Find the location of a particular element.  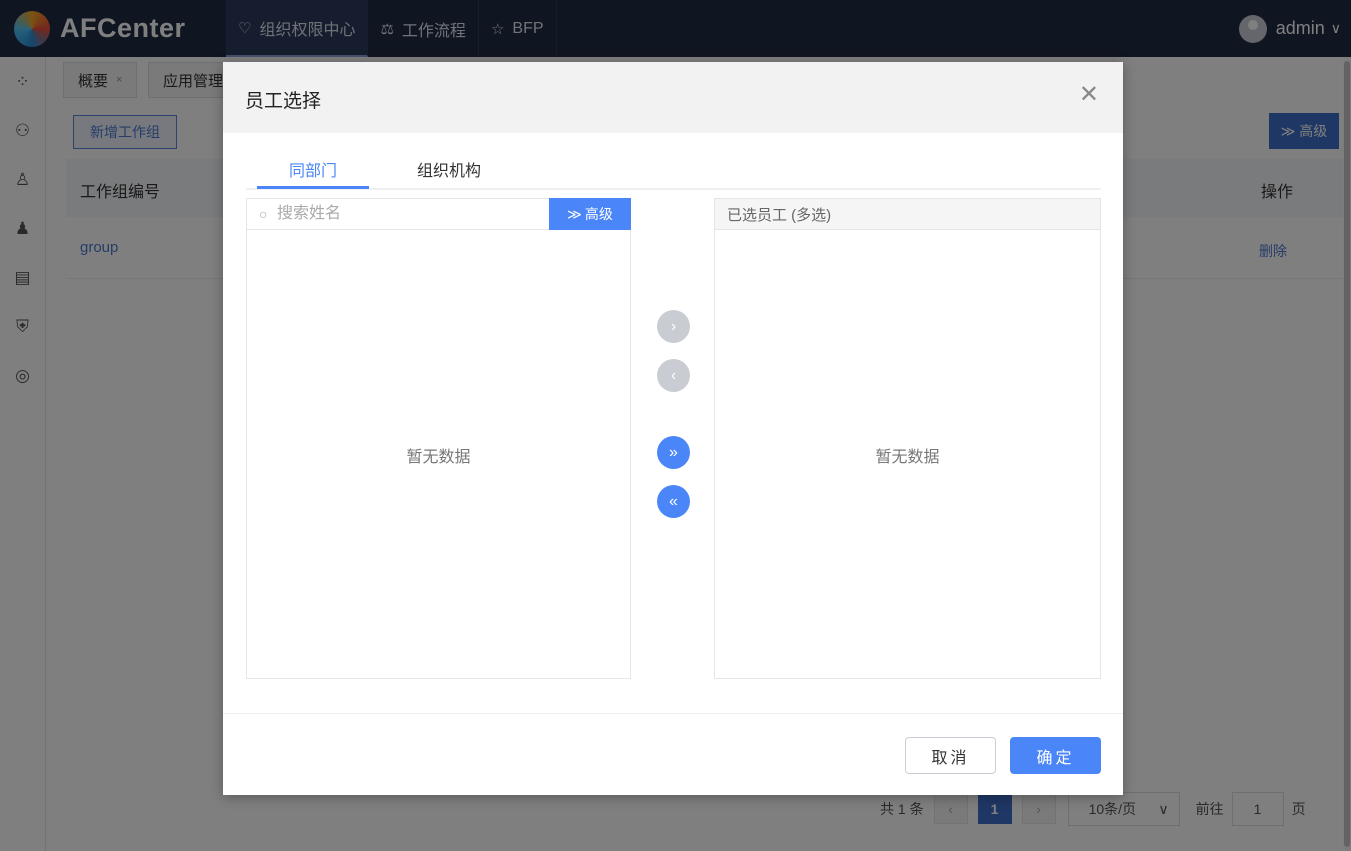

confirm-button: 确定 is located at coordinates (1055, 755).